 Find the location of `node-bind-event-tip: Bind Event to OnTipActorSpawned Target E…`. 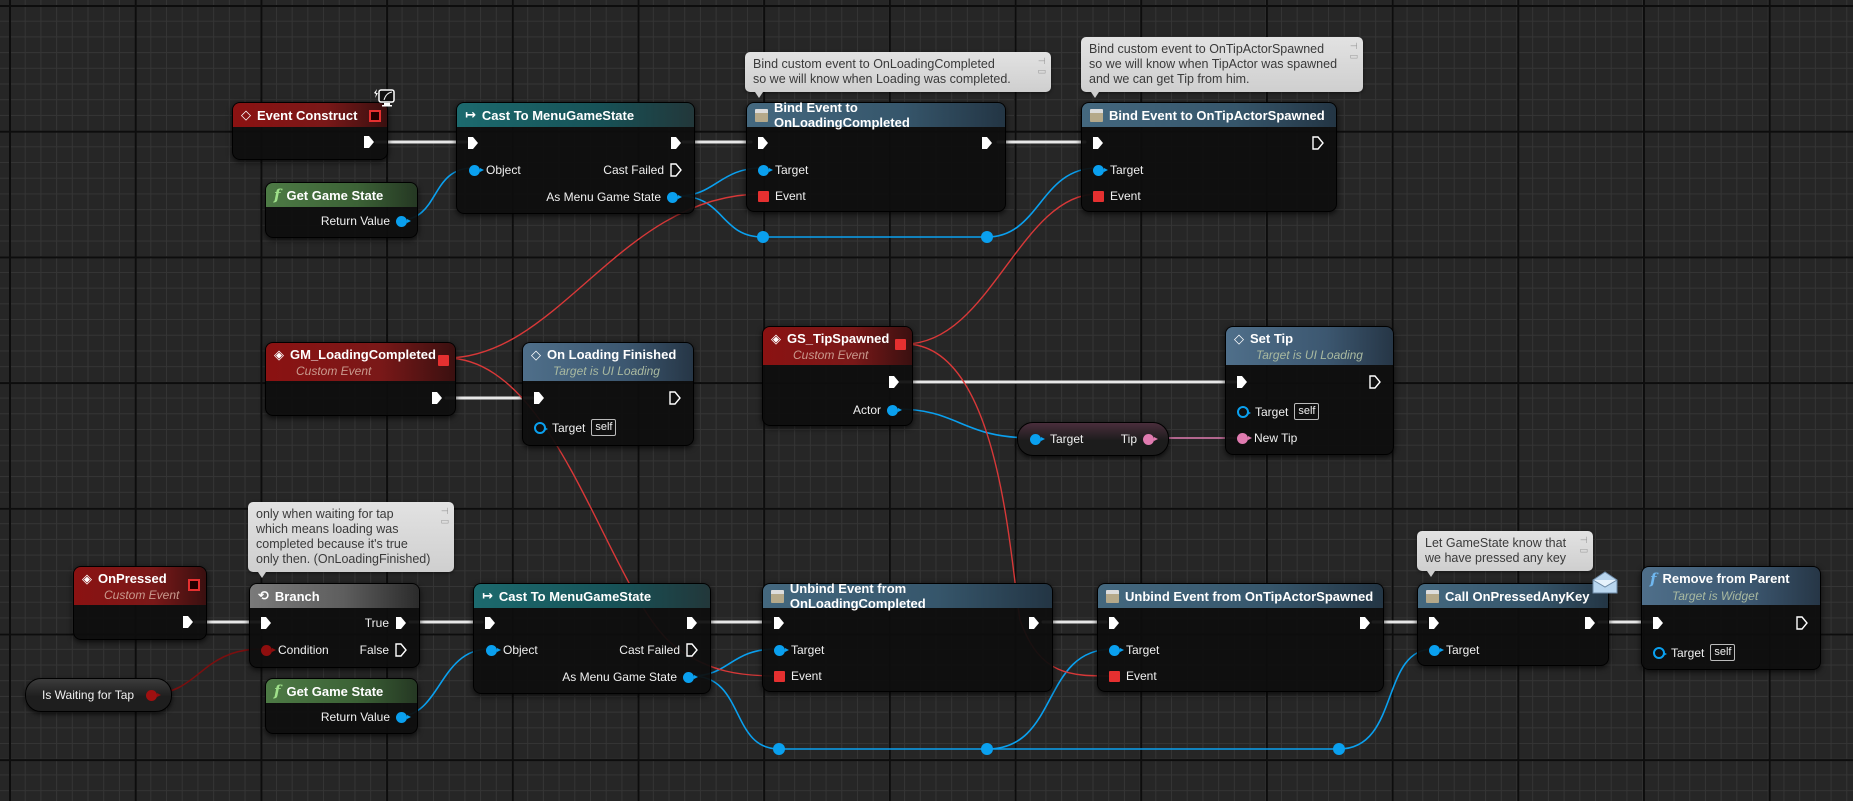

node-bind-event-tip: Bind Event to OnTipActorSpawned Target E… is located at coordinates (1209, 157).